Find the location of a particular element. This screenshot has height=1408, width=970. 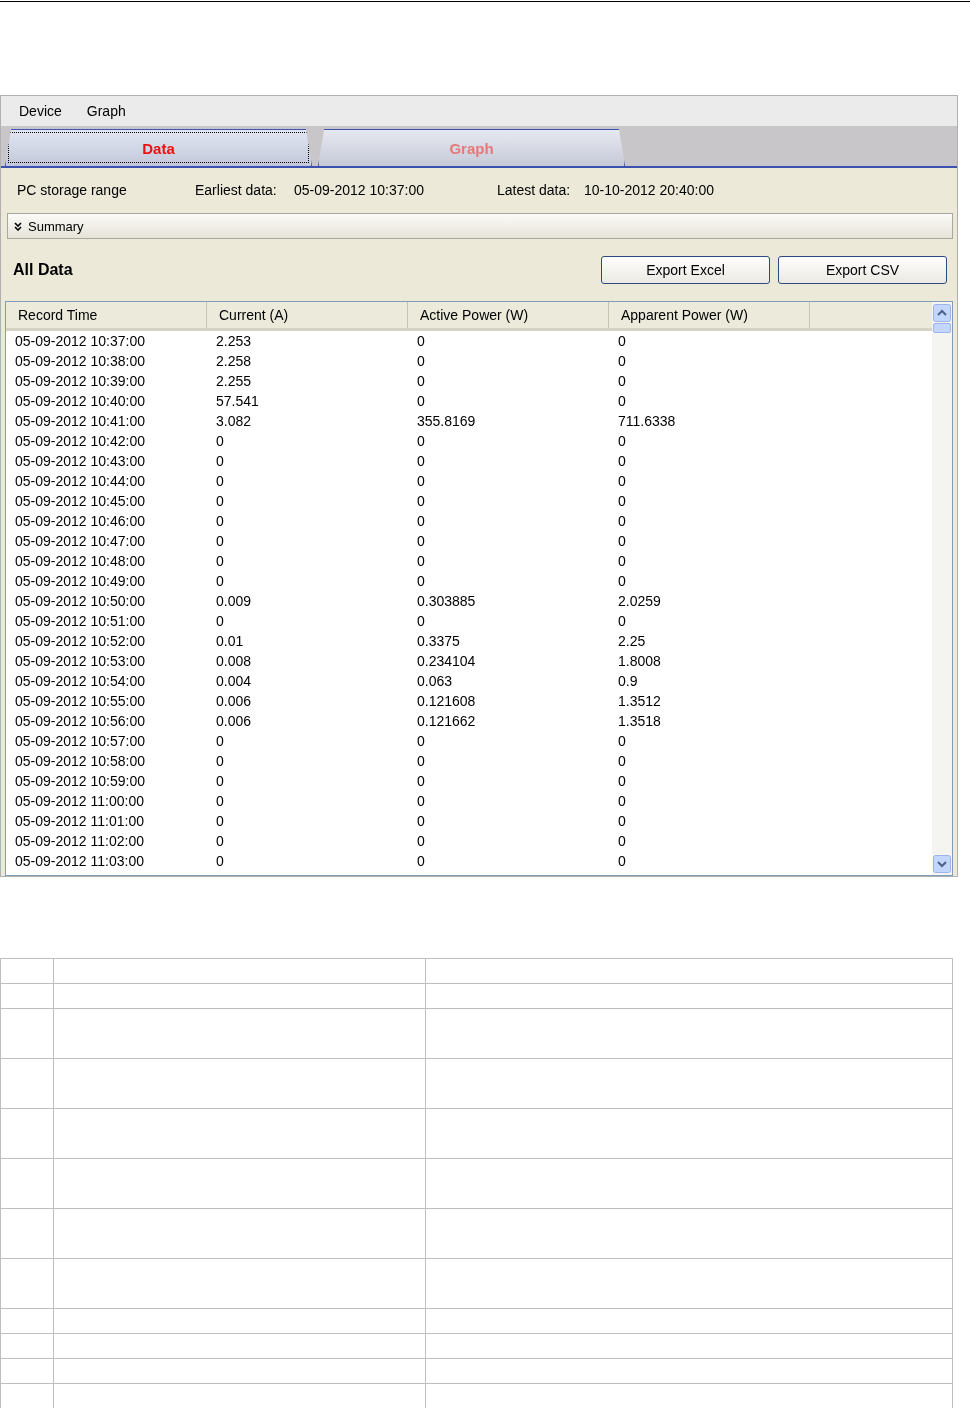

table-cell-text: 05-09-2012 11:00:00 is located at coordinates (79, 801).